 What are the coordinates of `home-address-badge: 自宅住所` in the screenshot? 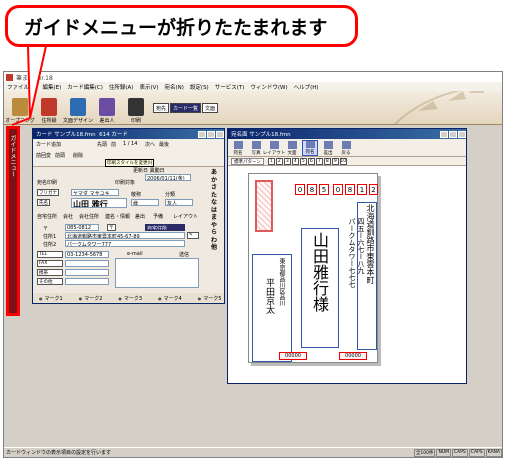 It's located at (165, 227).